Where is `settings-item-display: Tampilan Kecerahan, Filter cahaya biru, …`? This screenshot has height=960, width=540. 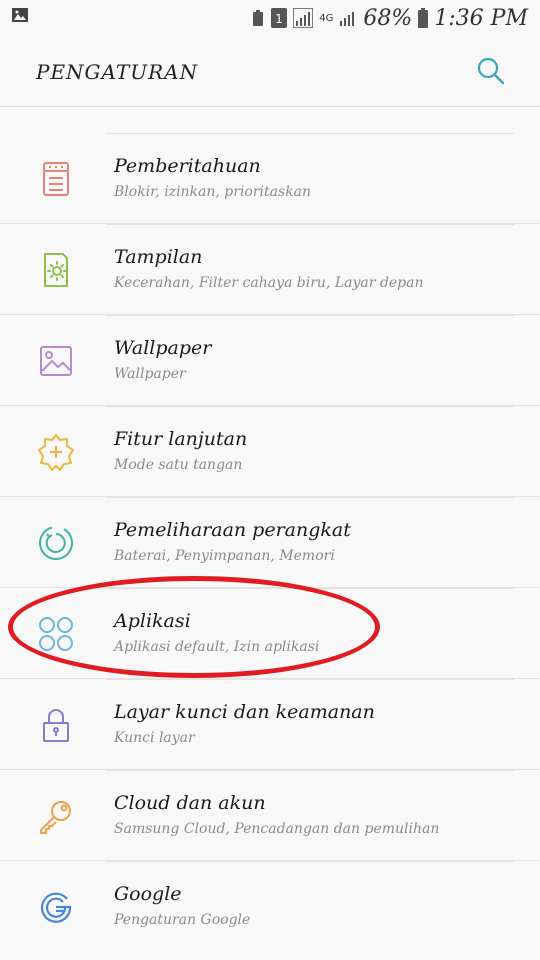
settings-item-display: Tampilan Kecerahan, Filter cahaya biru, … is located at coordinates (270, 268).